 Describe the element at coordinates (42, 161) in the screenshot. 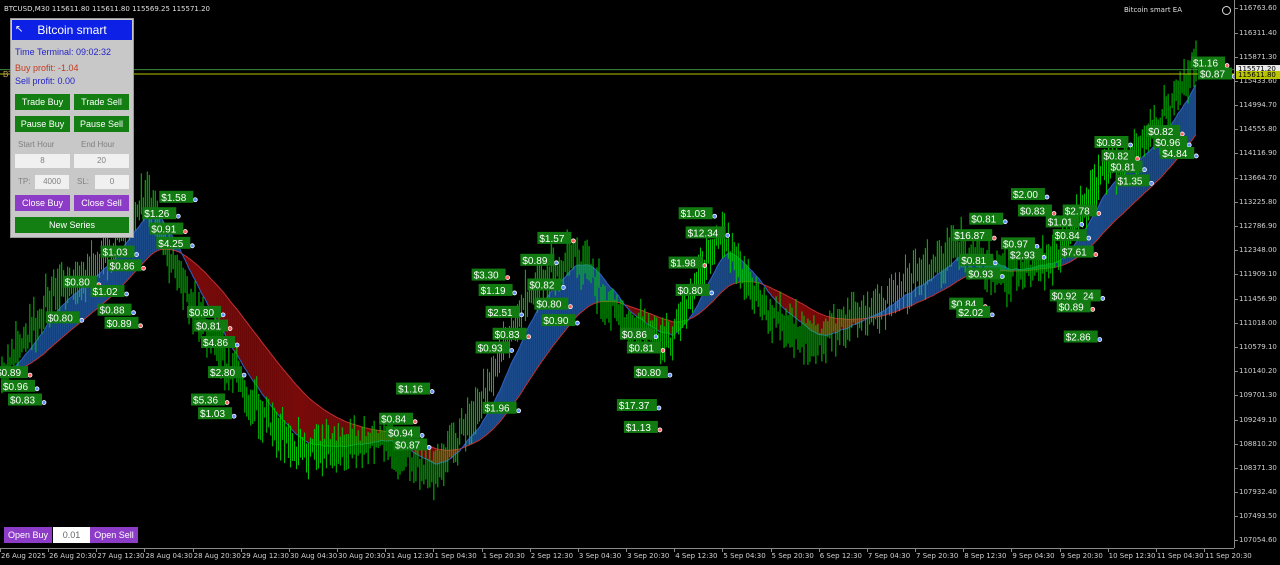

I see `start-hour-field: 8` at that location.